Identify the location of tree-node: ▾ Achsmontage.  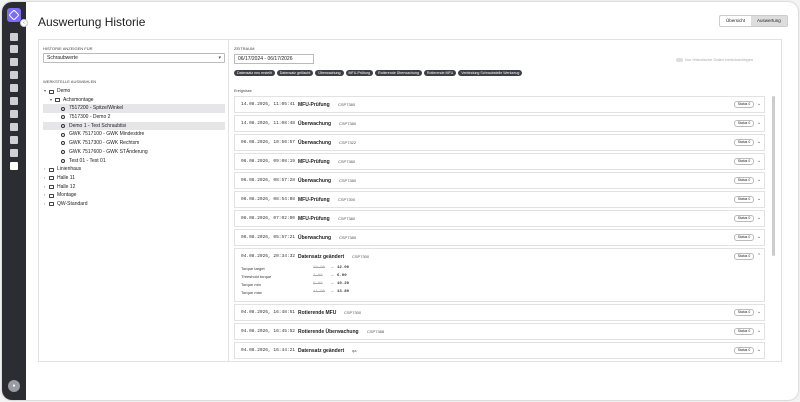
(134, 100).